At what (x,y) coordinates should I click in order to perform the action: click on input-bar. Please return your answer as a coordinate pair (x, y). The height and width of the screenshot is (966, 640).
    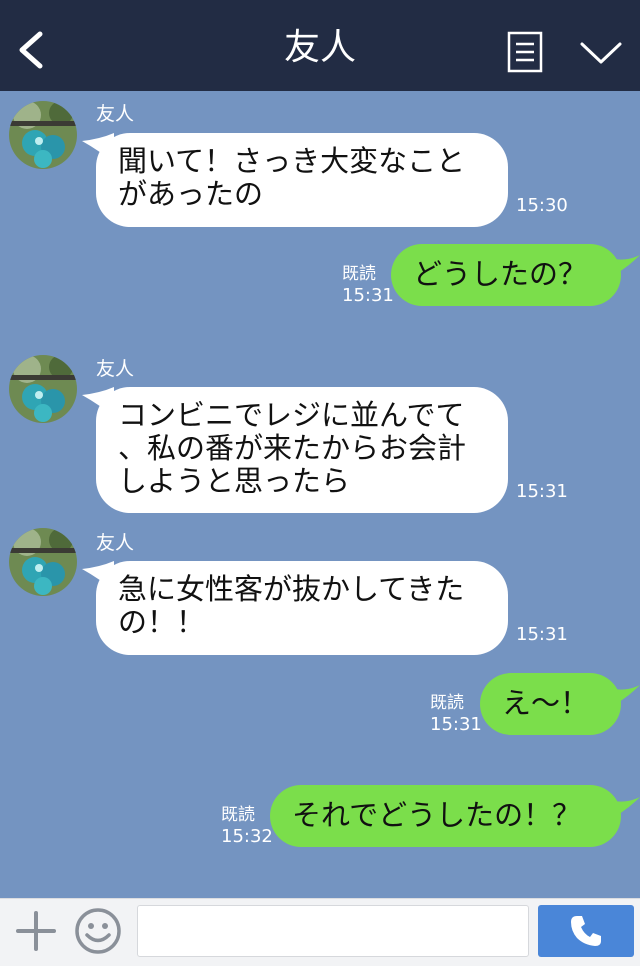
    Looking at the image, I should click on (320, 932).